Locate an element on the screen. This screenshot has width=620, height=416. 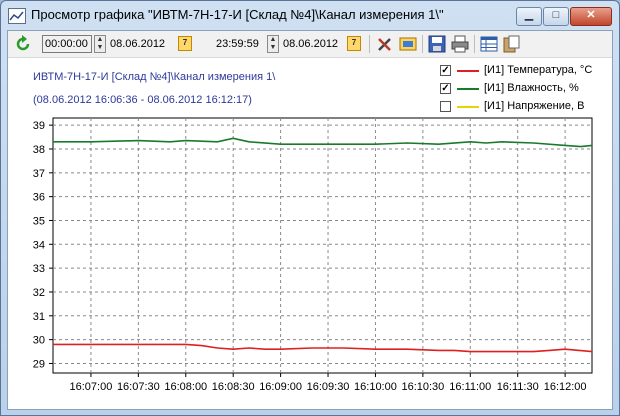
x-tick-label: 16:08:00 is located at coordinates (185, 387).